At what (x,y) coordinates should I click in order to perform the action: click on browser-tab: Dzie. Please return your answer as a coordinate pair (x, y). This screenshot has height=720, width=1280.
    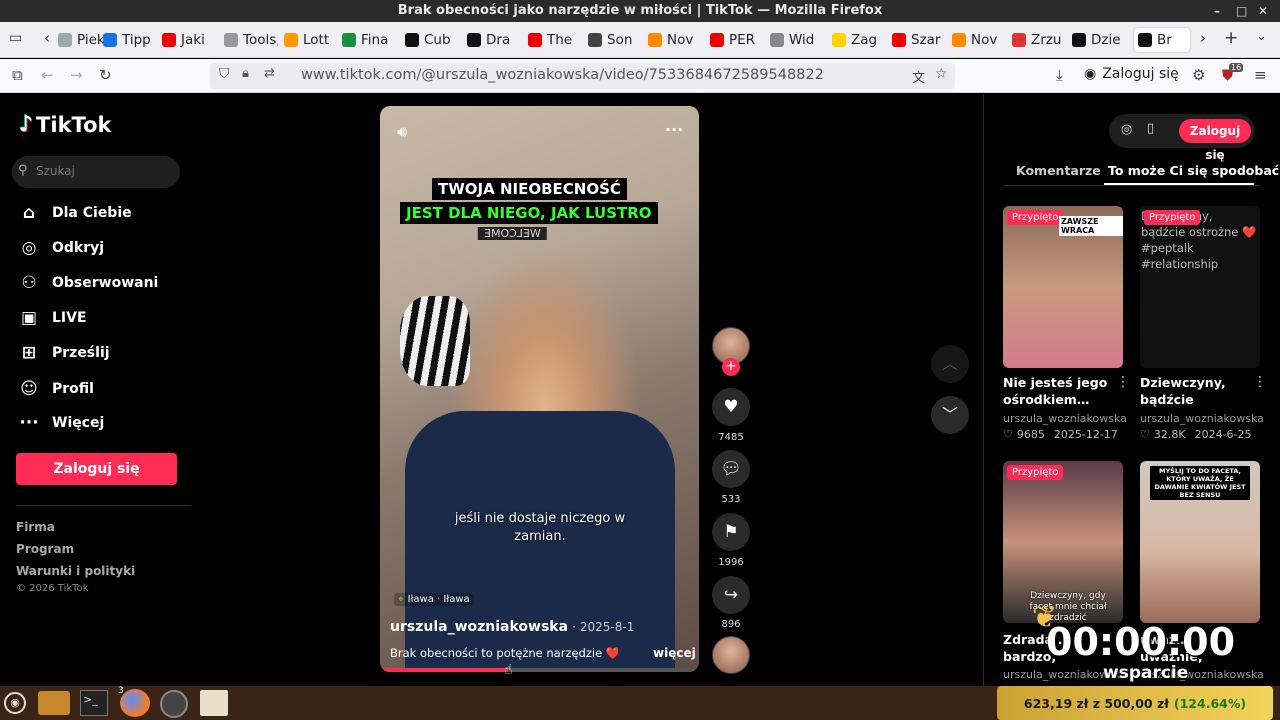
    Looking at the image, I should click on (1099, 40).